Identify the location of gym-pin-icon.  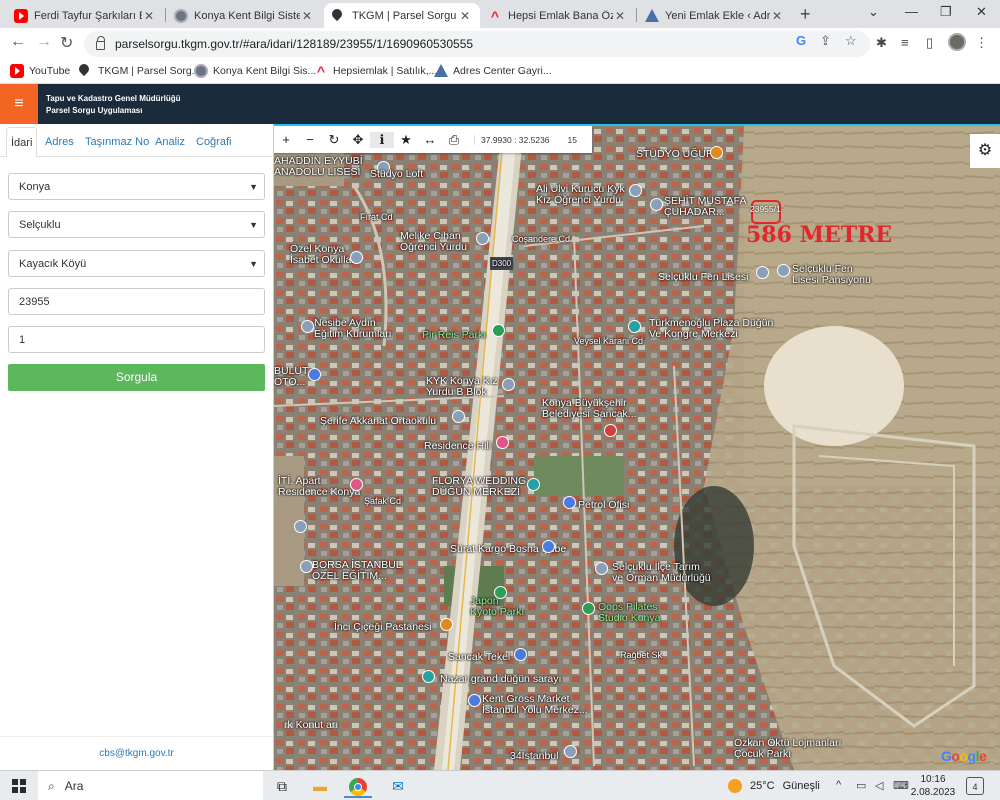
(588, 608).